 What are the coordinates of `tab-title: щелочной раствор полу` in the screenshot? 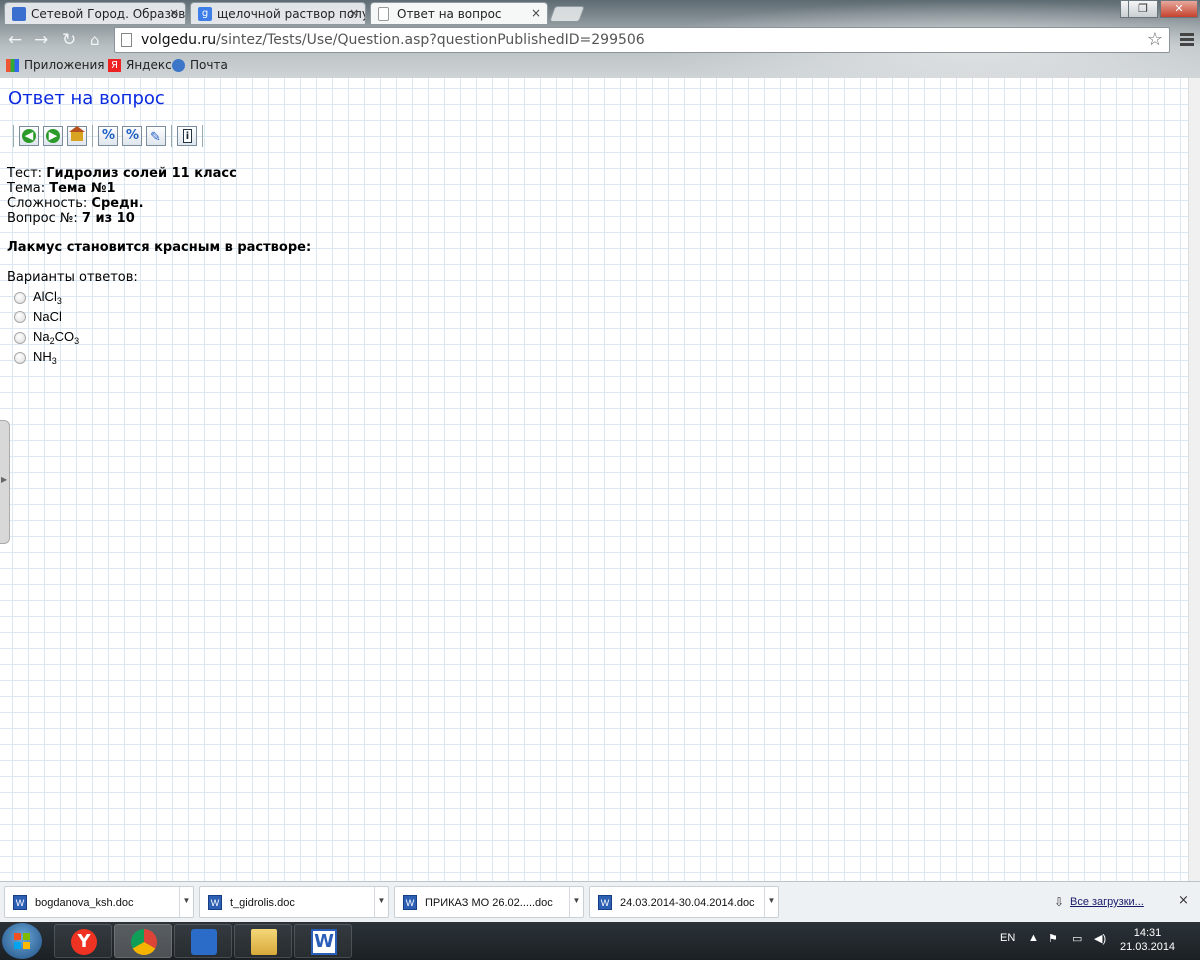 It's located at (291, 14).